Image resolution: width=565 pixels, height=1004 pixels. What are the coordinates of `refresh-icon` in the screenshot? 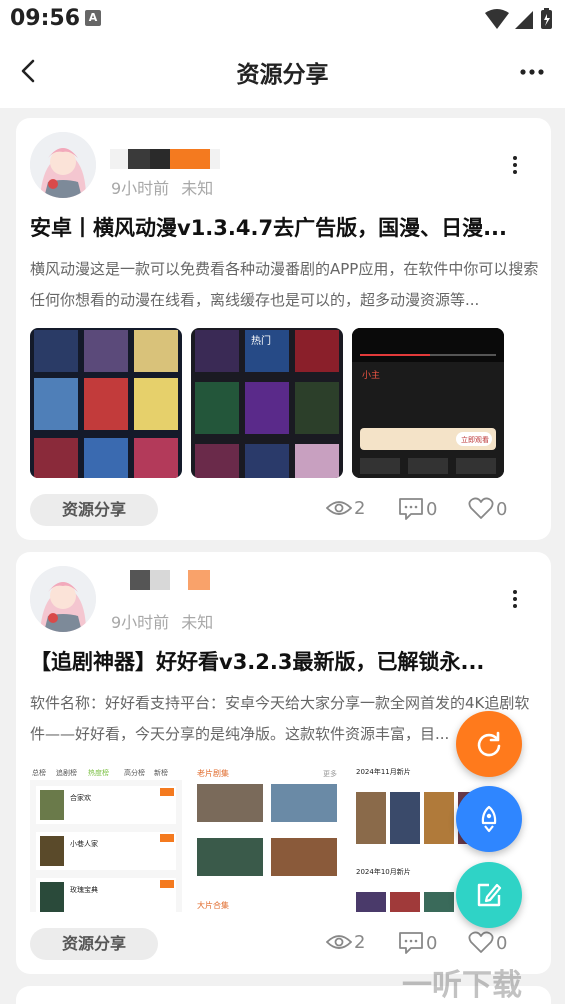 It's located at (489, 744).